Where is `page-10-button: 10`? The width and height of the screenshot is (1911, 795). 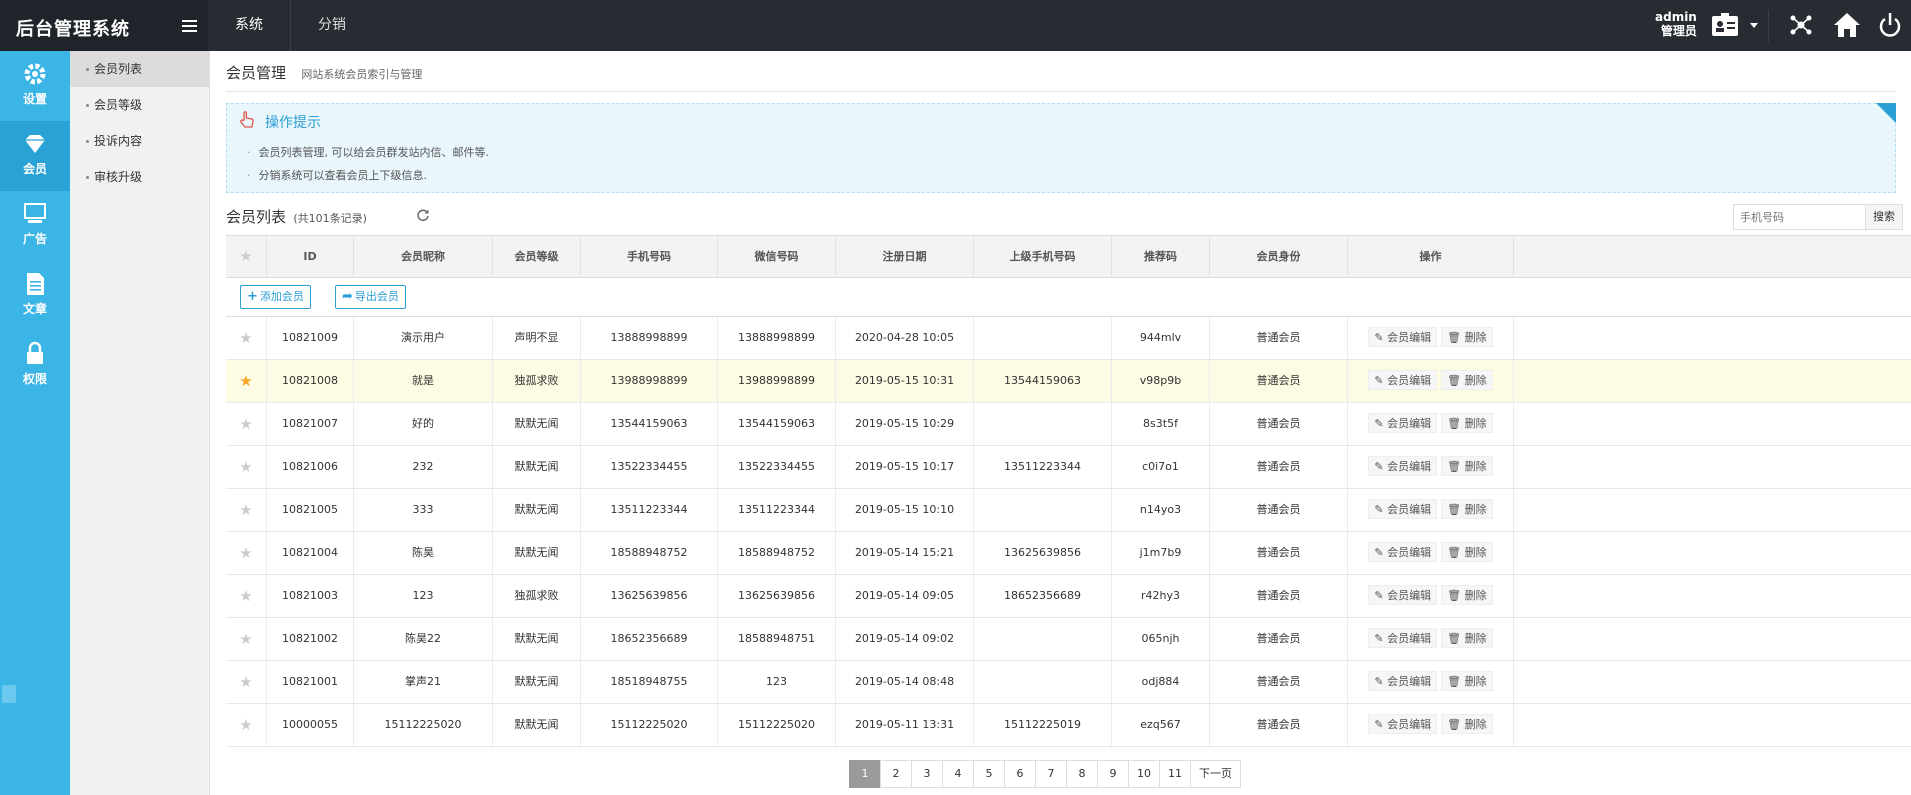
page-10-button: 10 is located at coordinates (1144, 774).